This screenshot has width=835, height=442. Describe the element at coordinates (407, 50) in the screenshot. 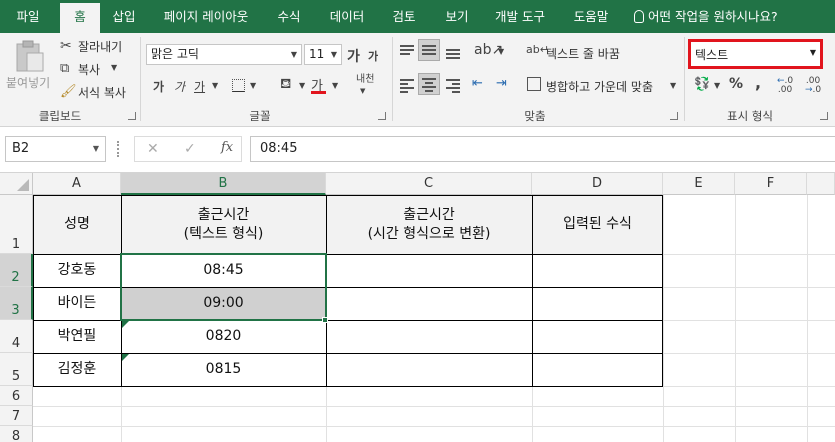

I see `align-top-icon` at that location.